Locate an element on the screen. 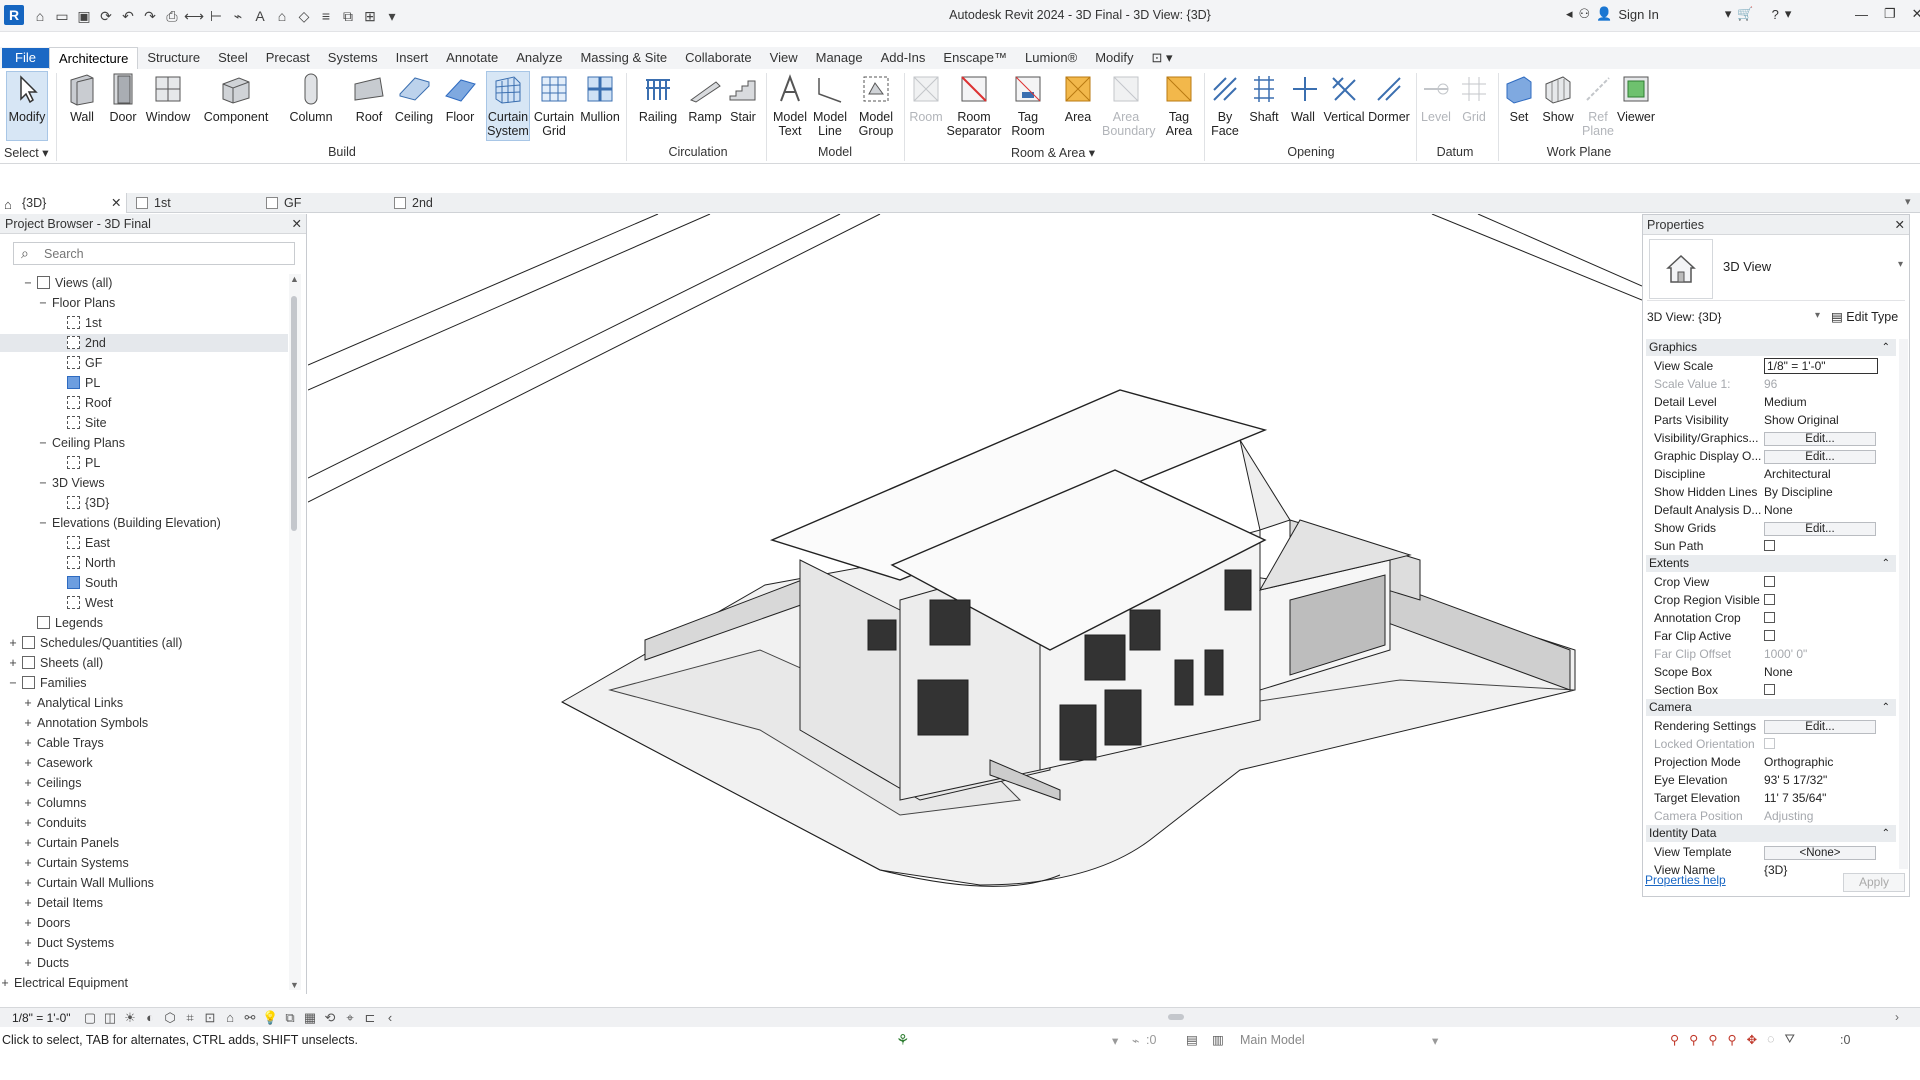  restore-icon: ❐ is located at coordinates (1890, 14).